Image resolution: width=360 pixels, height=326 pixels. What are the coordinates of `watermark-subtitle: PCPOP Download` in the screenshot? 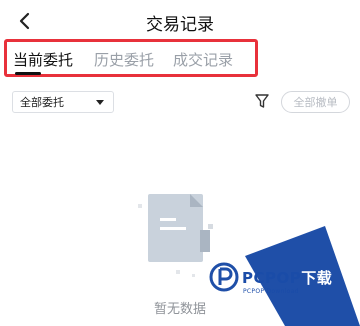 It's located at (271, 291).